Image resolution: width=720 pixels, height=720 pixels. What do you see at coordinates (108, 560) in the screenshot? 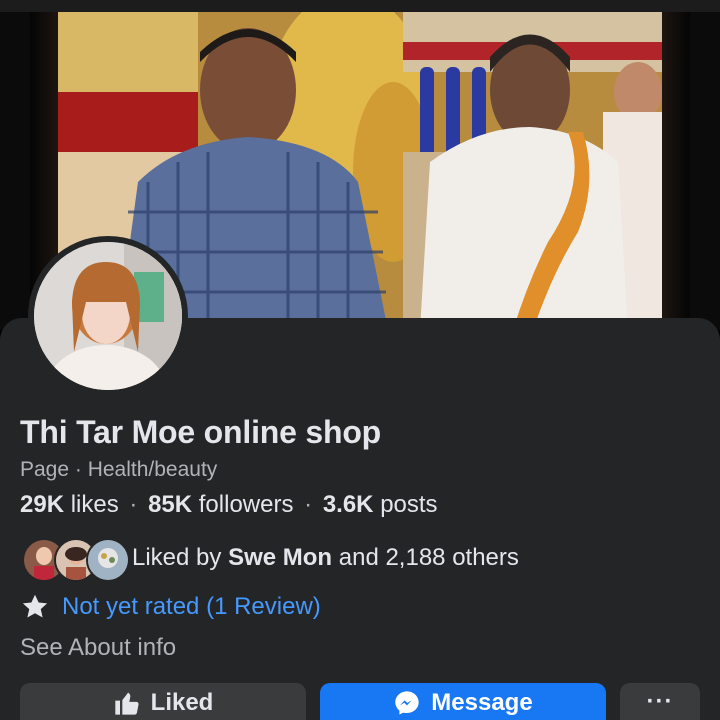
I see `avatar` at bounding box center [108, 560].